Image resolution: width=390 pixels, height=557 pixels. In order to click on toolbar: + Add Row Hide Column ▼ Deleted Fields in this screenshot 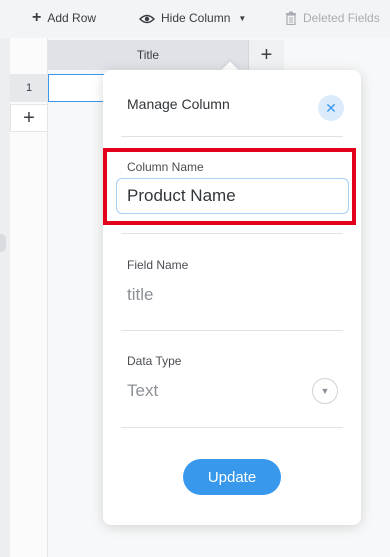, I will do `click(195, 19)`.